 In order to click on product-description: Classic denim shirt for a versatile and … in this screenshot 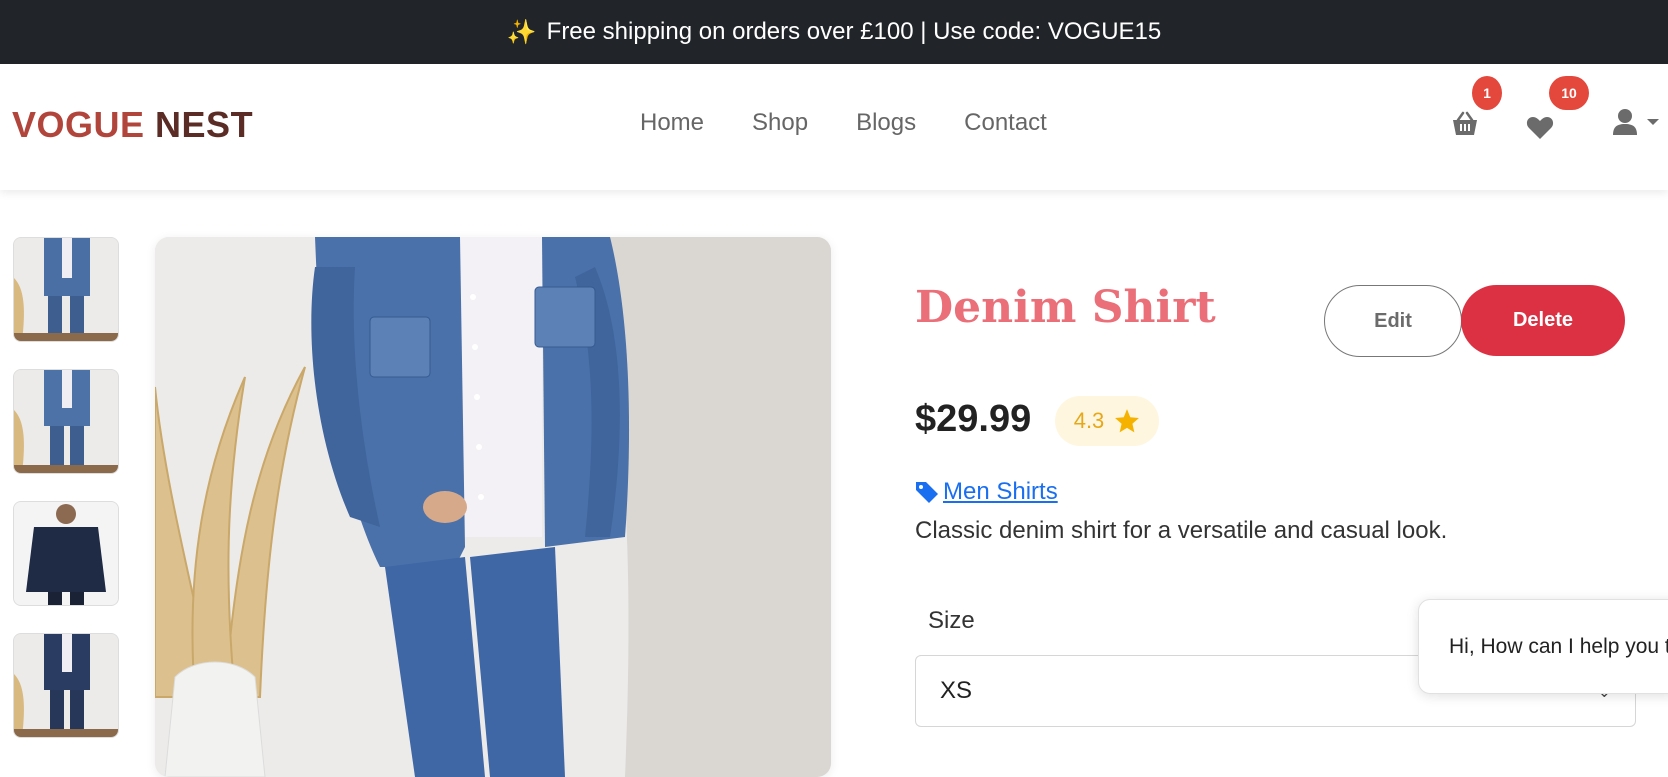, I will do `click(1181, 530)`.